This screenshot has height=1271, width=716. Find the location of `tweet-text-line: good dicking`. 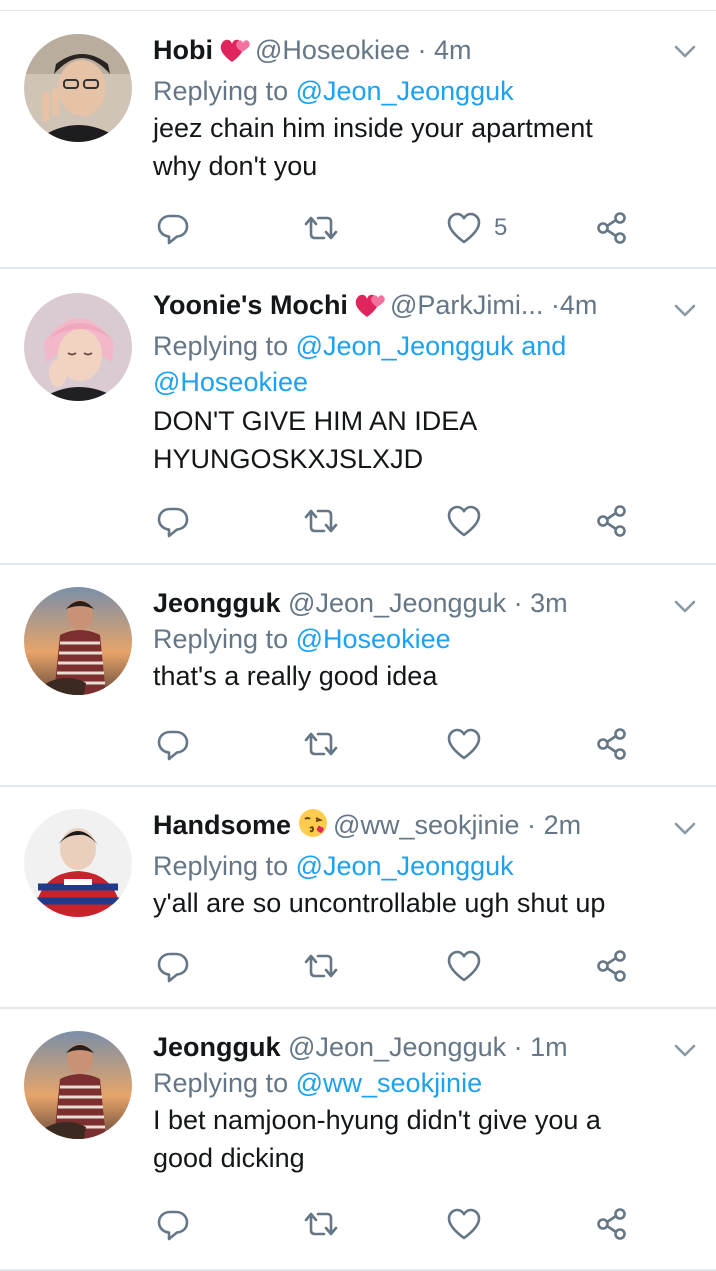

tweet-text-line: good dicking is located at coordinates (229, 1158).